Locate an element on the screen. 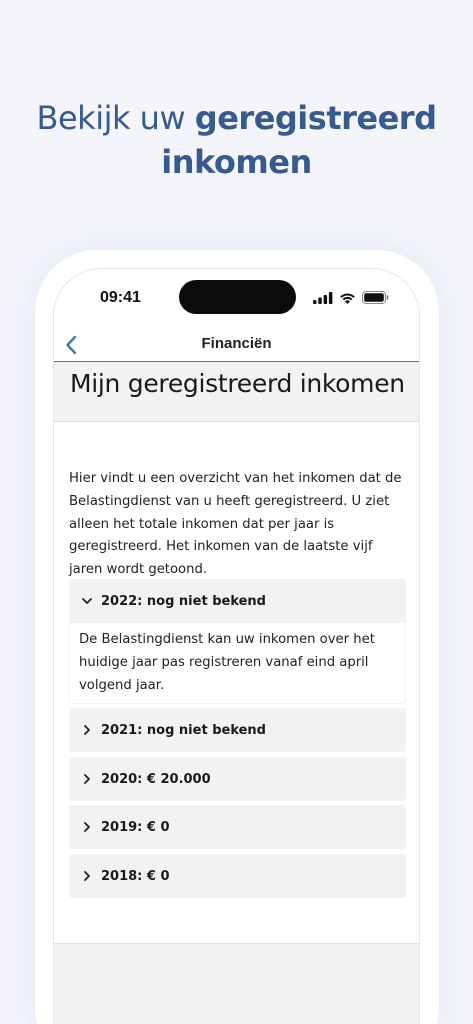 Image resolution: width=473 pixels, height=1024 pixels. headline-part3: inkomen is located at coordinates (236, 162).